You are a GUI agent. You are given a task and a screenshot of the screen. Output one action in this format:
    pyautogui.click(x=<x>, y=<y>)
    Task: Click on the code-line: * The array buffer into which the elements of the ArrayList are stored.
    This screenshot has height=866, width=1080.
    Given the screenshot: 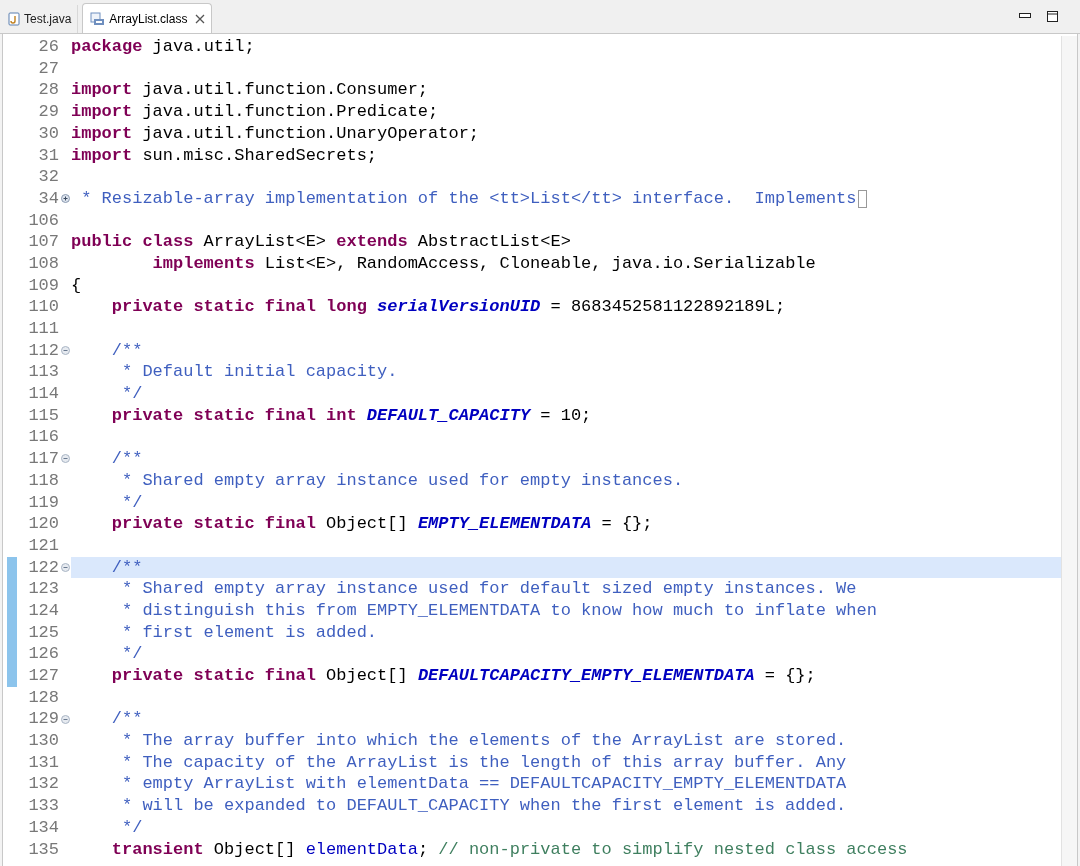 What is the action you would take?
    pyautogui.click(x=484, y=741)
    